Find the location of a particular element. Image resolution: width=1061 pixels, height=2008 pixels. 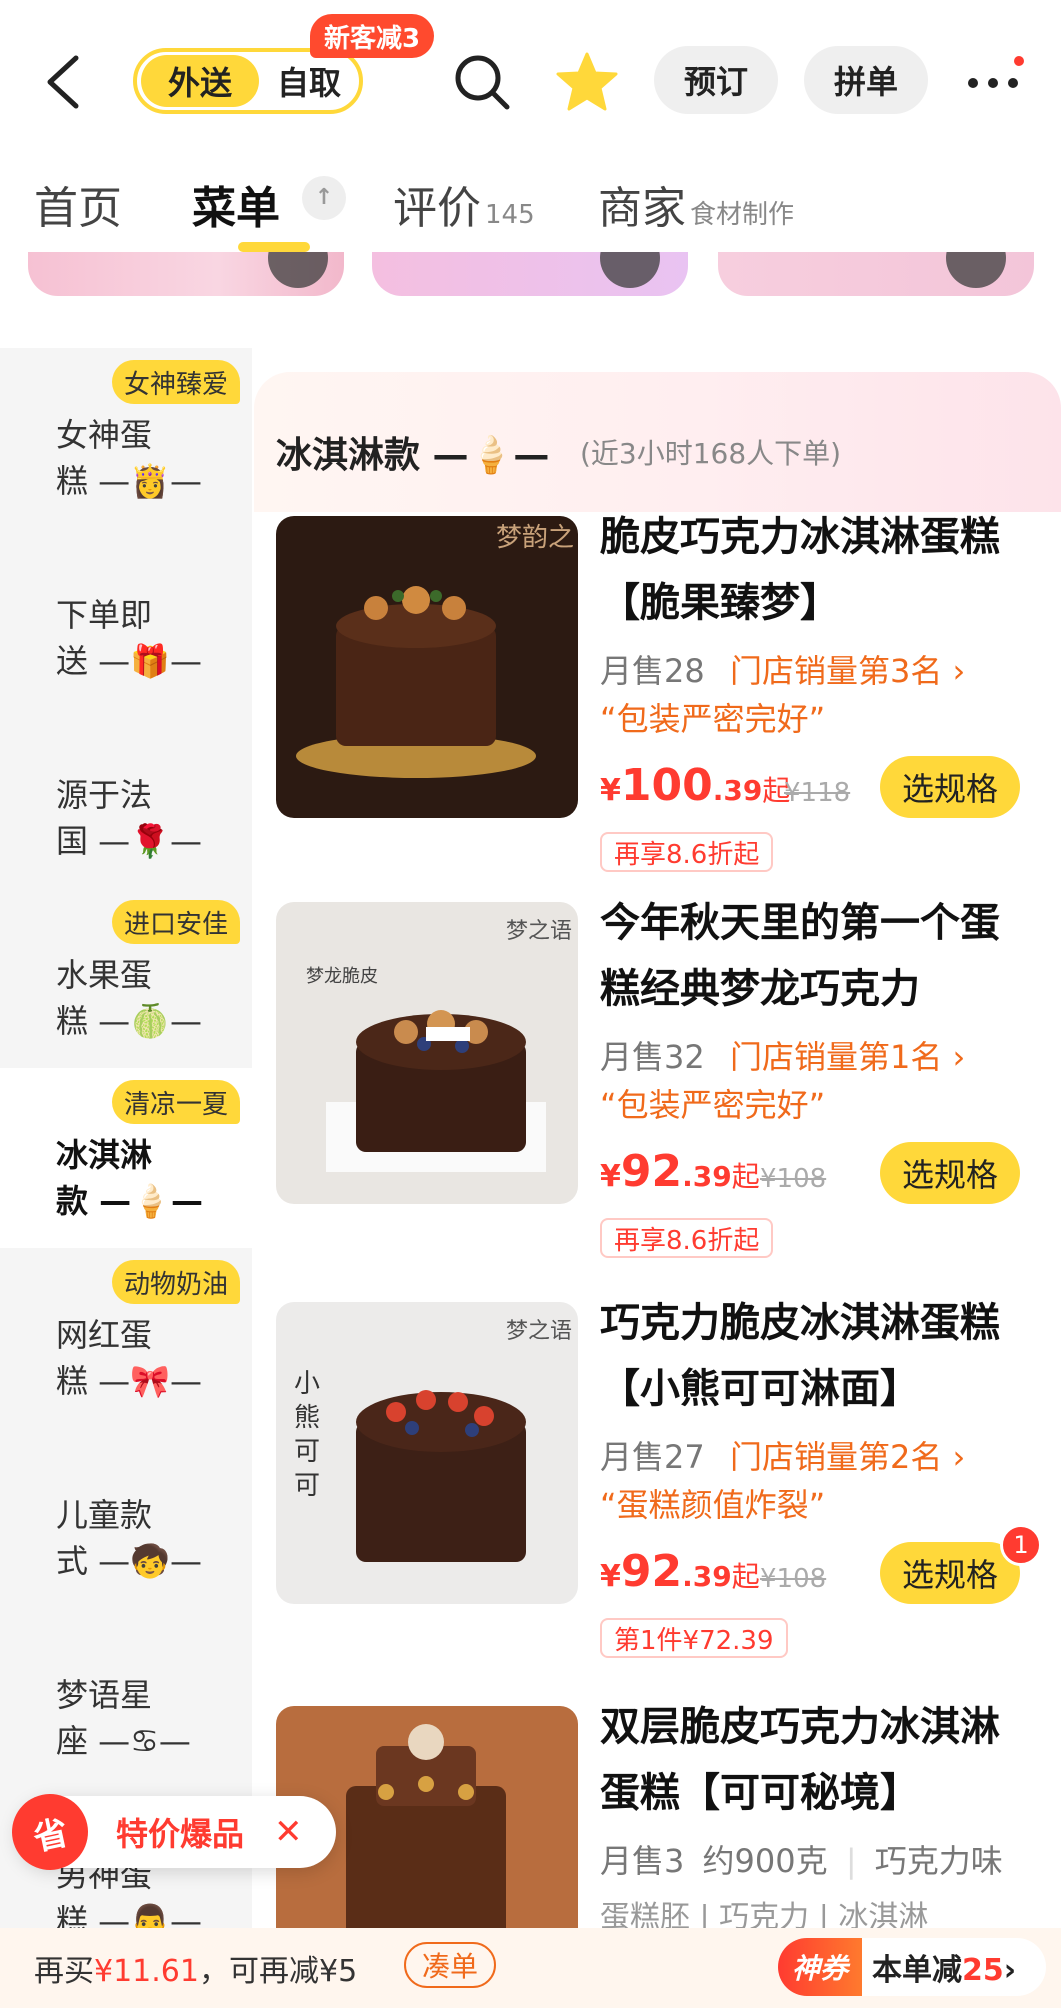

svg-text: 小 is located at coordinates (307, 1384).